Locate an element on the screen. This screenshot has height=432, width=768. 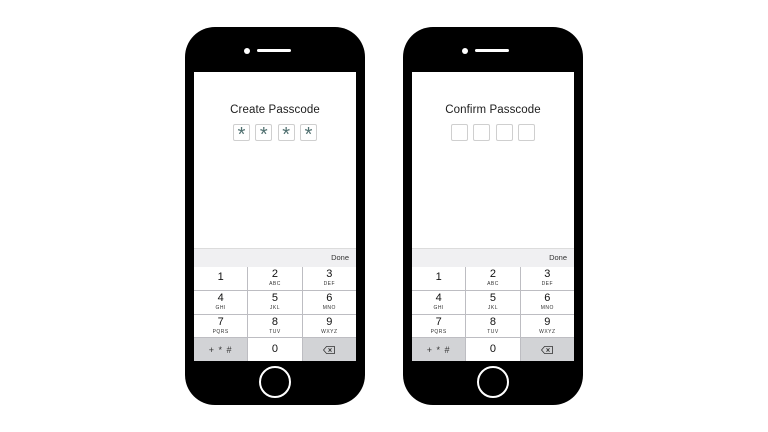
page-title: Create Passcode is located at coordinates (275, 110).